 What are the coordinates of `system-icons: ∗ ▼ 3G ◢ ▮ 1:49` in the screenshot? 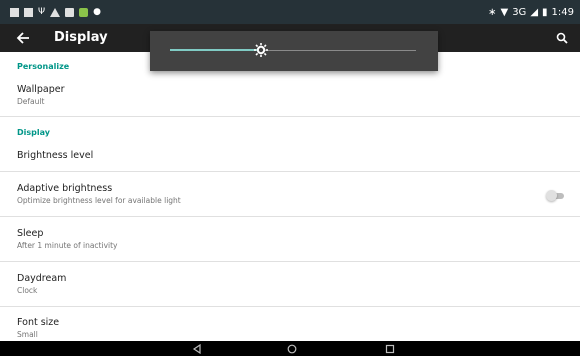 It's located at (531, 12).